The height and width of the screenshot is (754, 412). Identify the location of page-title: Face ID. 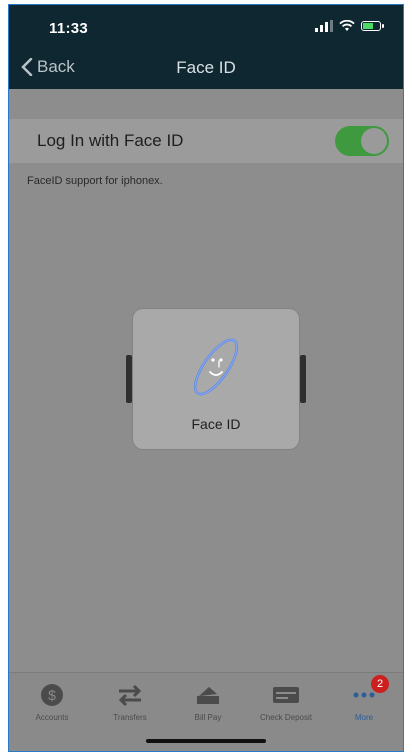
(206, 67).